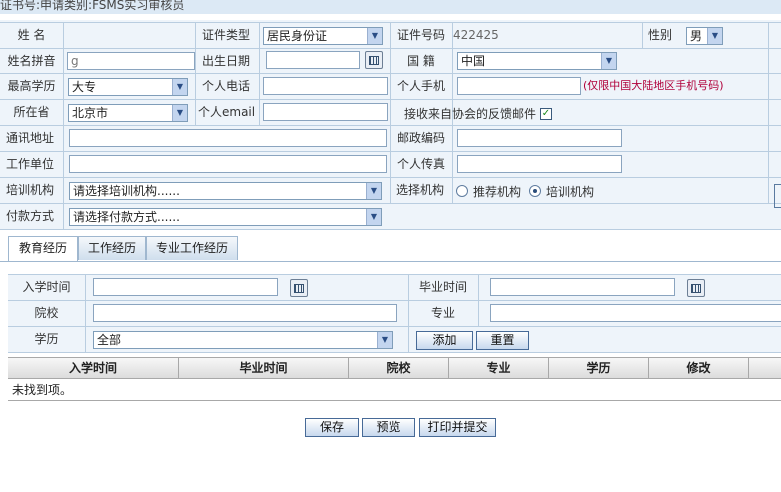 This screenshot has width=781, height=492. Describe the element at coordinates (476, 35) in the screenshot. I see `id-number-value: 422425` at that location.